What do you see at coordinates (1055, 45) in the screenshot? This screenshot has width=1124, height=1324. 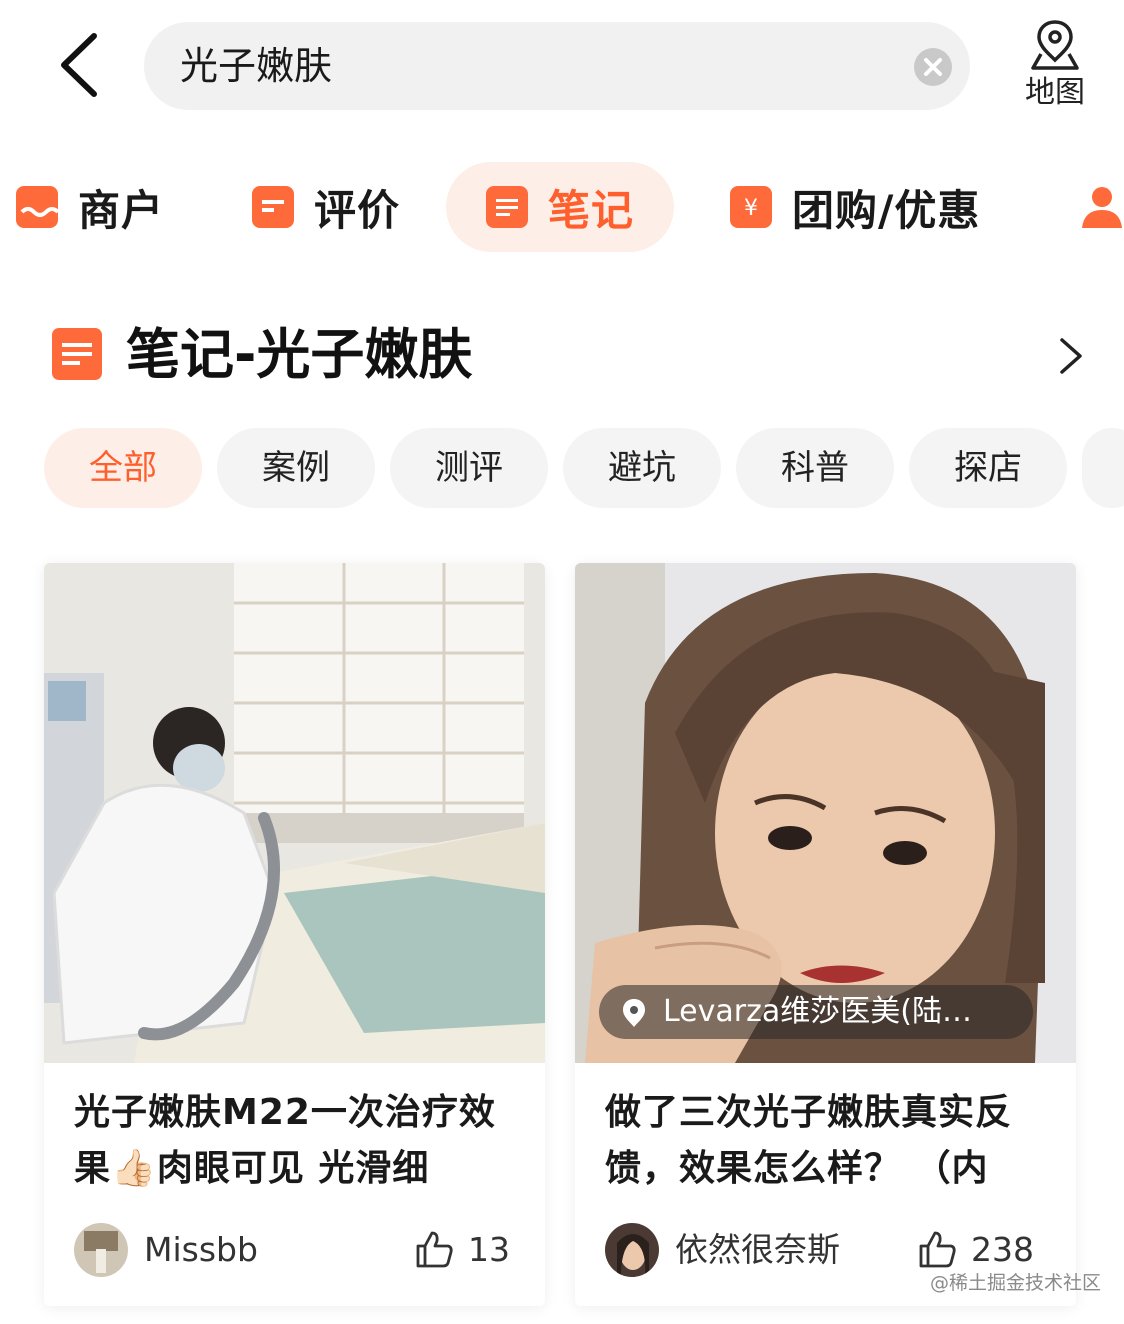 I see `map-pin-icon` at bounding box center [1055, 45].